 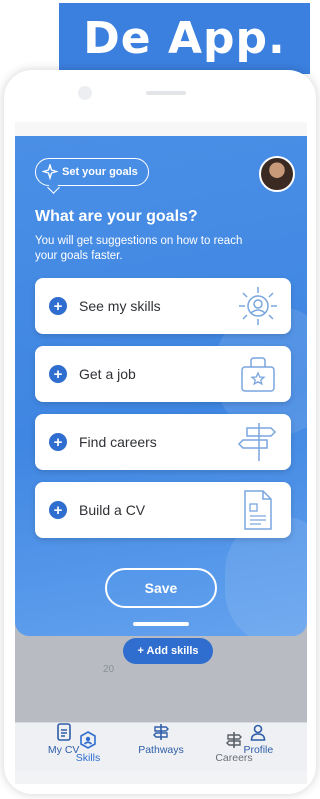 What do you see at coordinates (258, 374) in the screenshot?
I see `job-bag-illustration-icon` at bounding box center [258, 374].